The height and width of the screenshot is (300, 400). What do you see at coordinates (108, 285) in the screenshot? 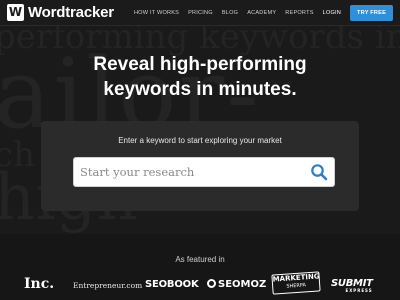
I see `entrepreneur-logo: Entrepreneur.com` at bounding box center [108, 285].